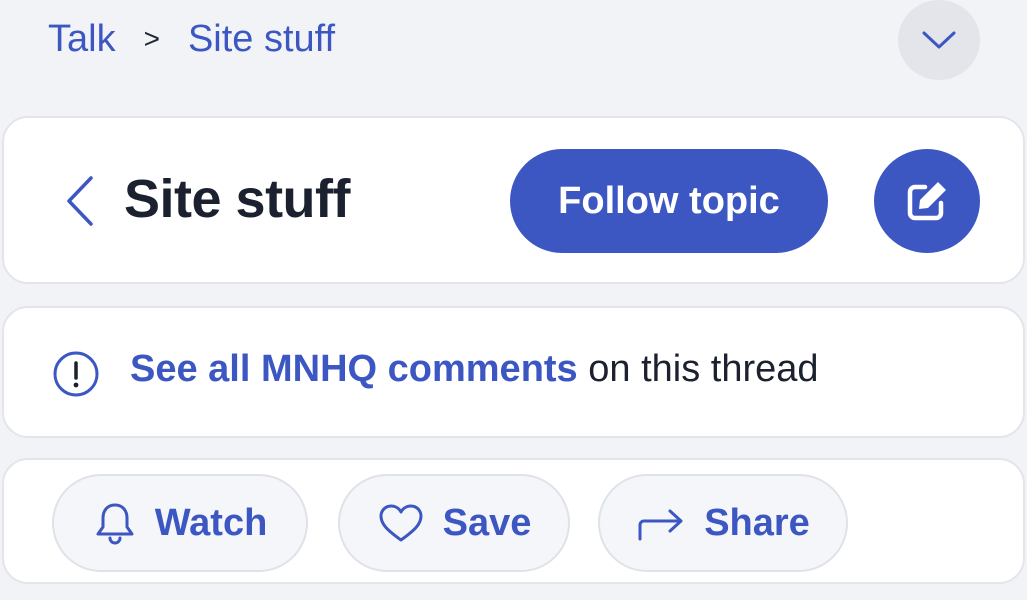  I want to click on share-arrow-icon, so click(660, 525).